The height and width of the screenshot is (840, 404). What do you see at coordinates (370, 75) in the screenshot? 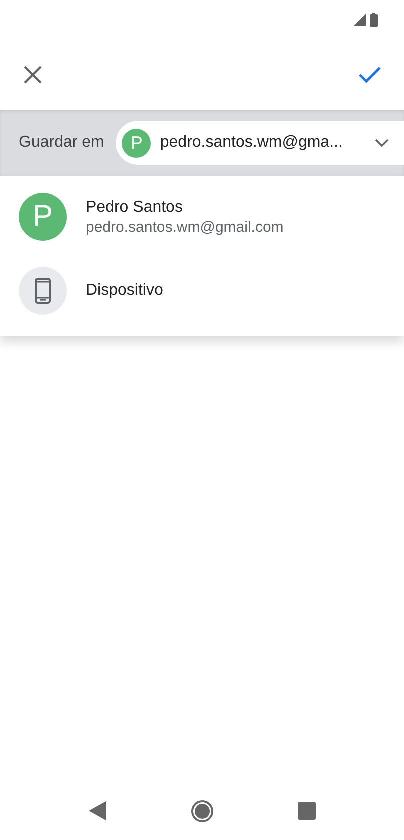
I see `checkmark-icon` at bounding box center [370, 75].